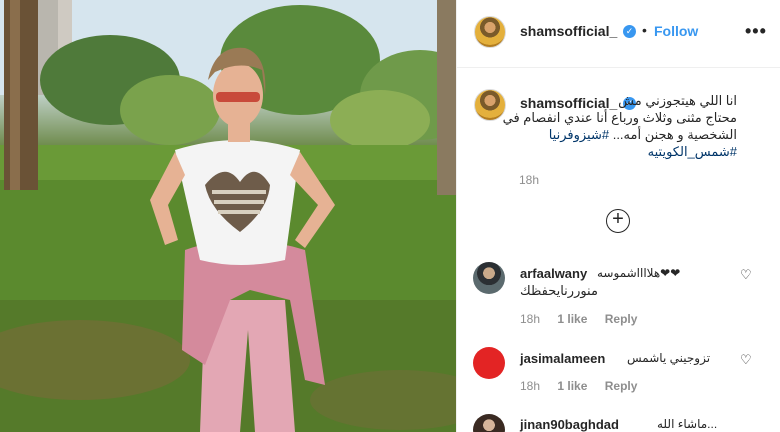 This screenshot has height=432, width=780. Describe the element at coordinates (562, 358) in the screenshot. I see `comment-username: jasimalameen` at that location.